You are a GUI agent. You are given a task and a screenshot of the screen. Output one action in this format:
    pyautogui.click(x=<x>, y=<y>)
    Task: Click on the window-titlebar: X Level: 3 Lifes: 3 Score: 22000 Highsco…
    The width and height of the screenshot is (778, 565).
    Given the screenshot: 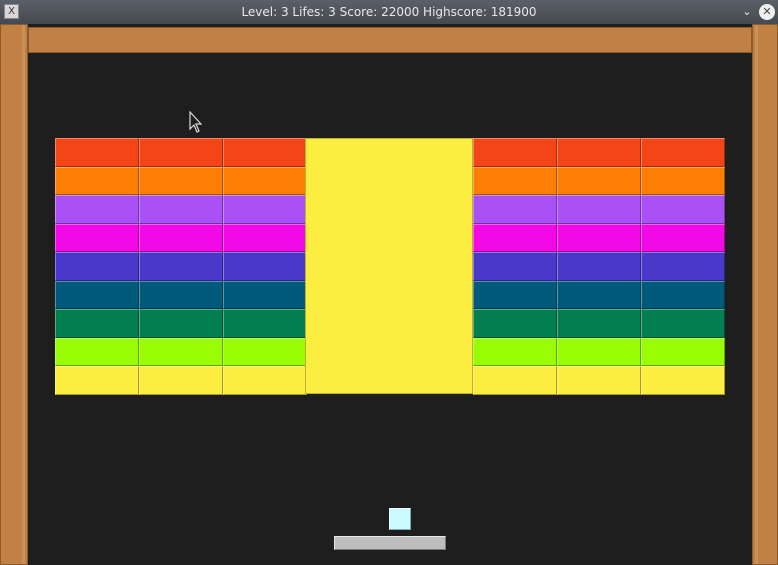 What is the action you would take?
    pyautogui.click(x=389, y=12)
    